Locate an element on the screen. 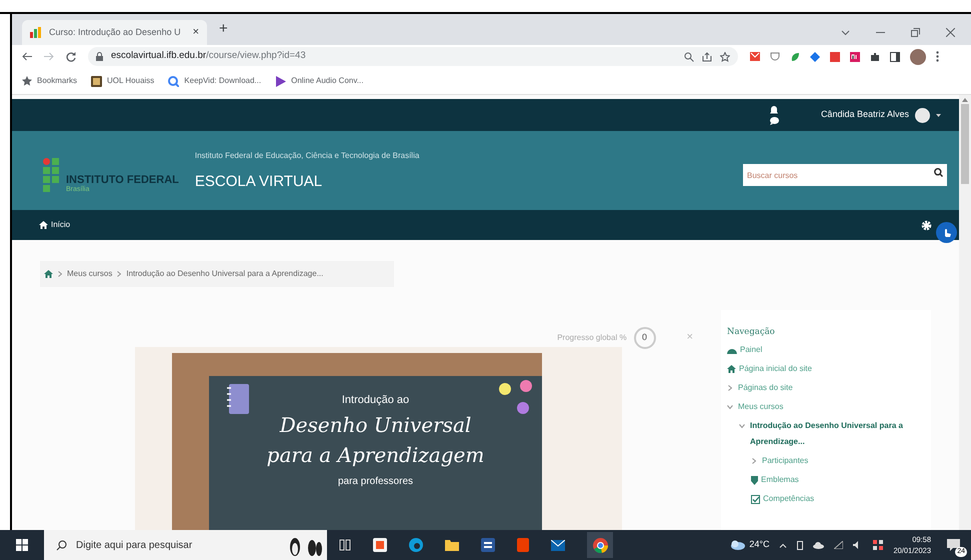 The width and height of the screenshot is (971, 560). chevron-up-icon is located at coordinates (783, 545).